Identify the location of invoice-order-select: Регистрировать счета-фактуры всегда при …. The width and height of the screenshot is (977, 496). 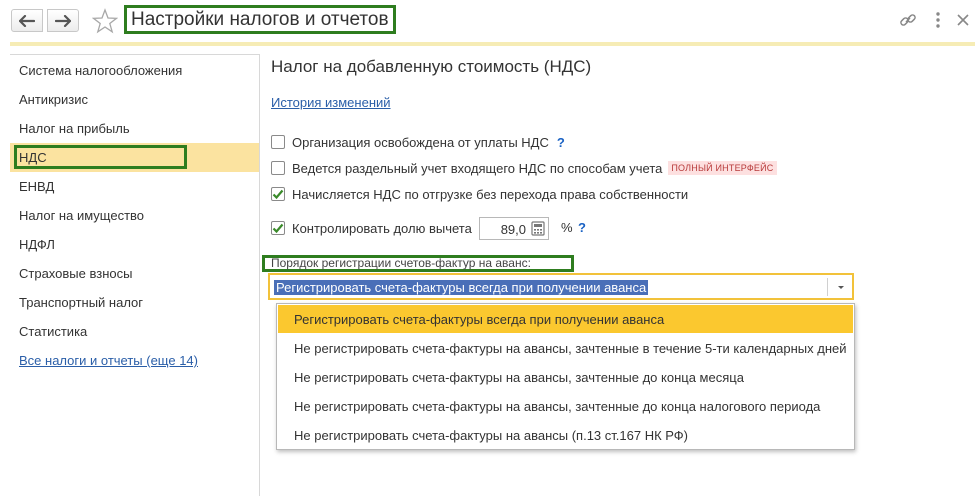
(561, 286).